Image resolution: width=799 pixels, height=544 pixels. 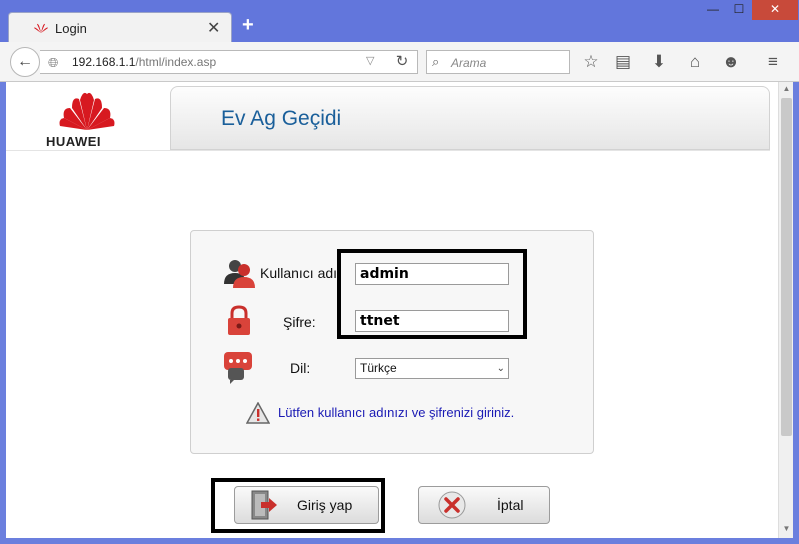 I want to click on cancel-button-label: İptal, so click(x=510, y=505).